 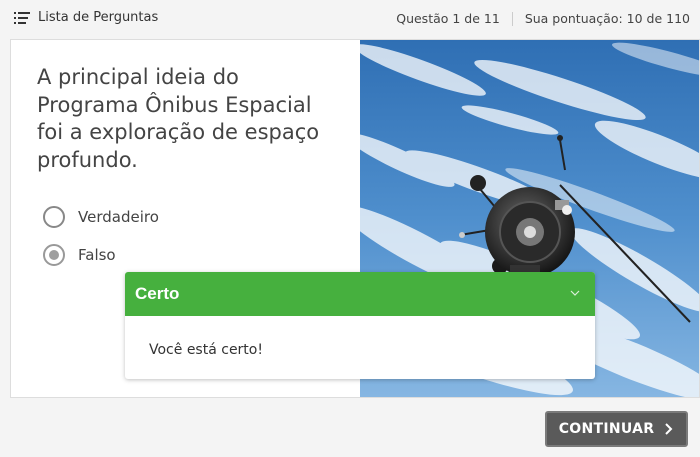 I want to click on divider, so click(x=512, y=18).